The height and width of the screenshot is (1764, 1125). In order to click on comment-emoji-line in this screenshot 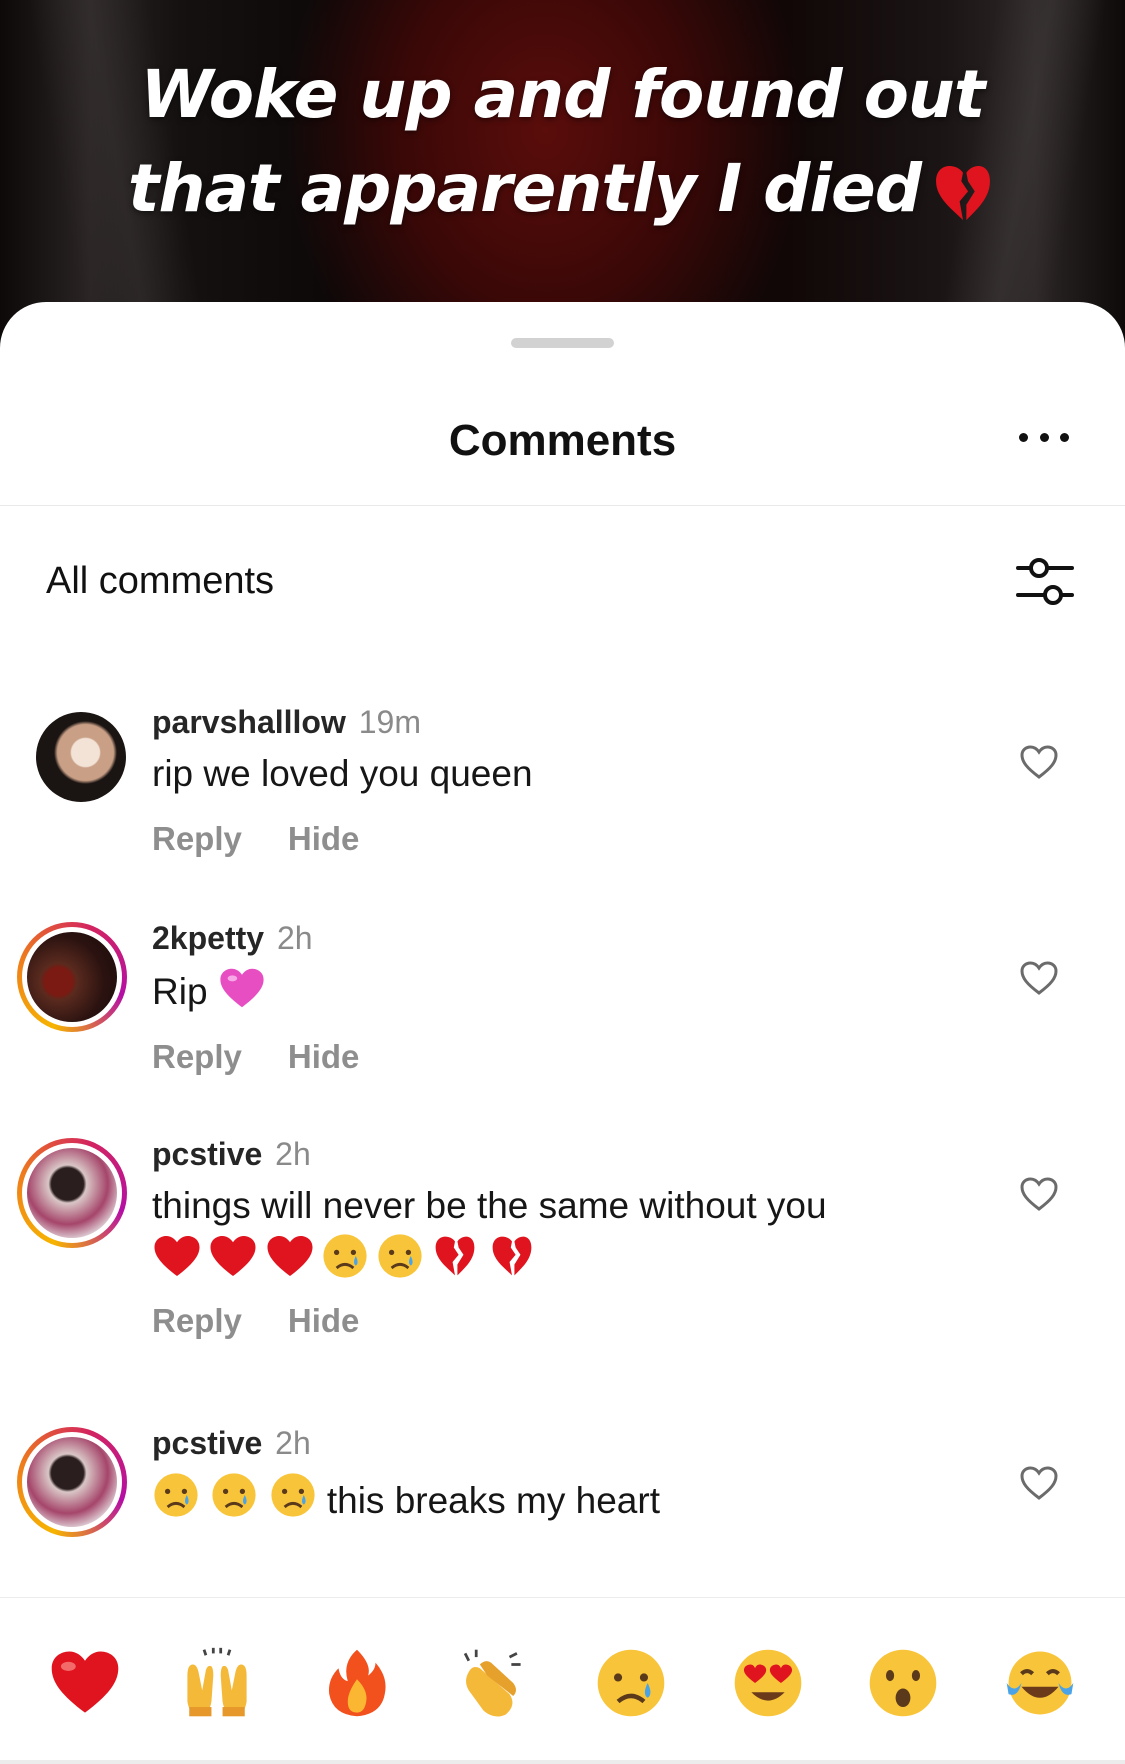, I will do `click(489, 1256)`.